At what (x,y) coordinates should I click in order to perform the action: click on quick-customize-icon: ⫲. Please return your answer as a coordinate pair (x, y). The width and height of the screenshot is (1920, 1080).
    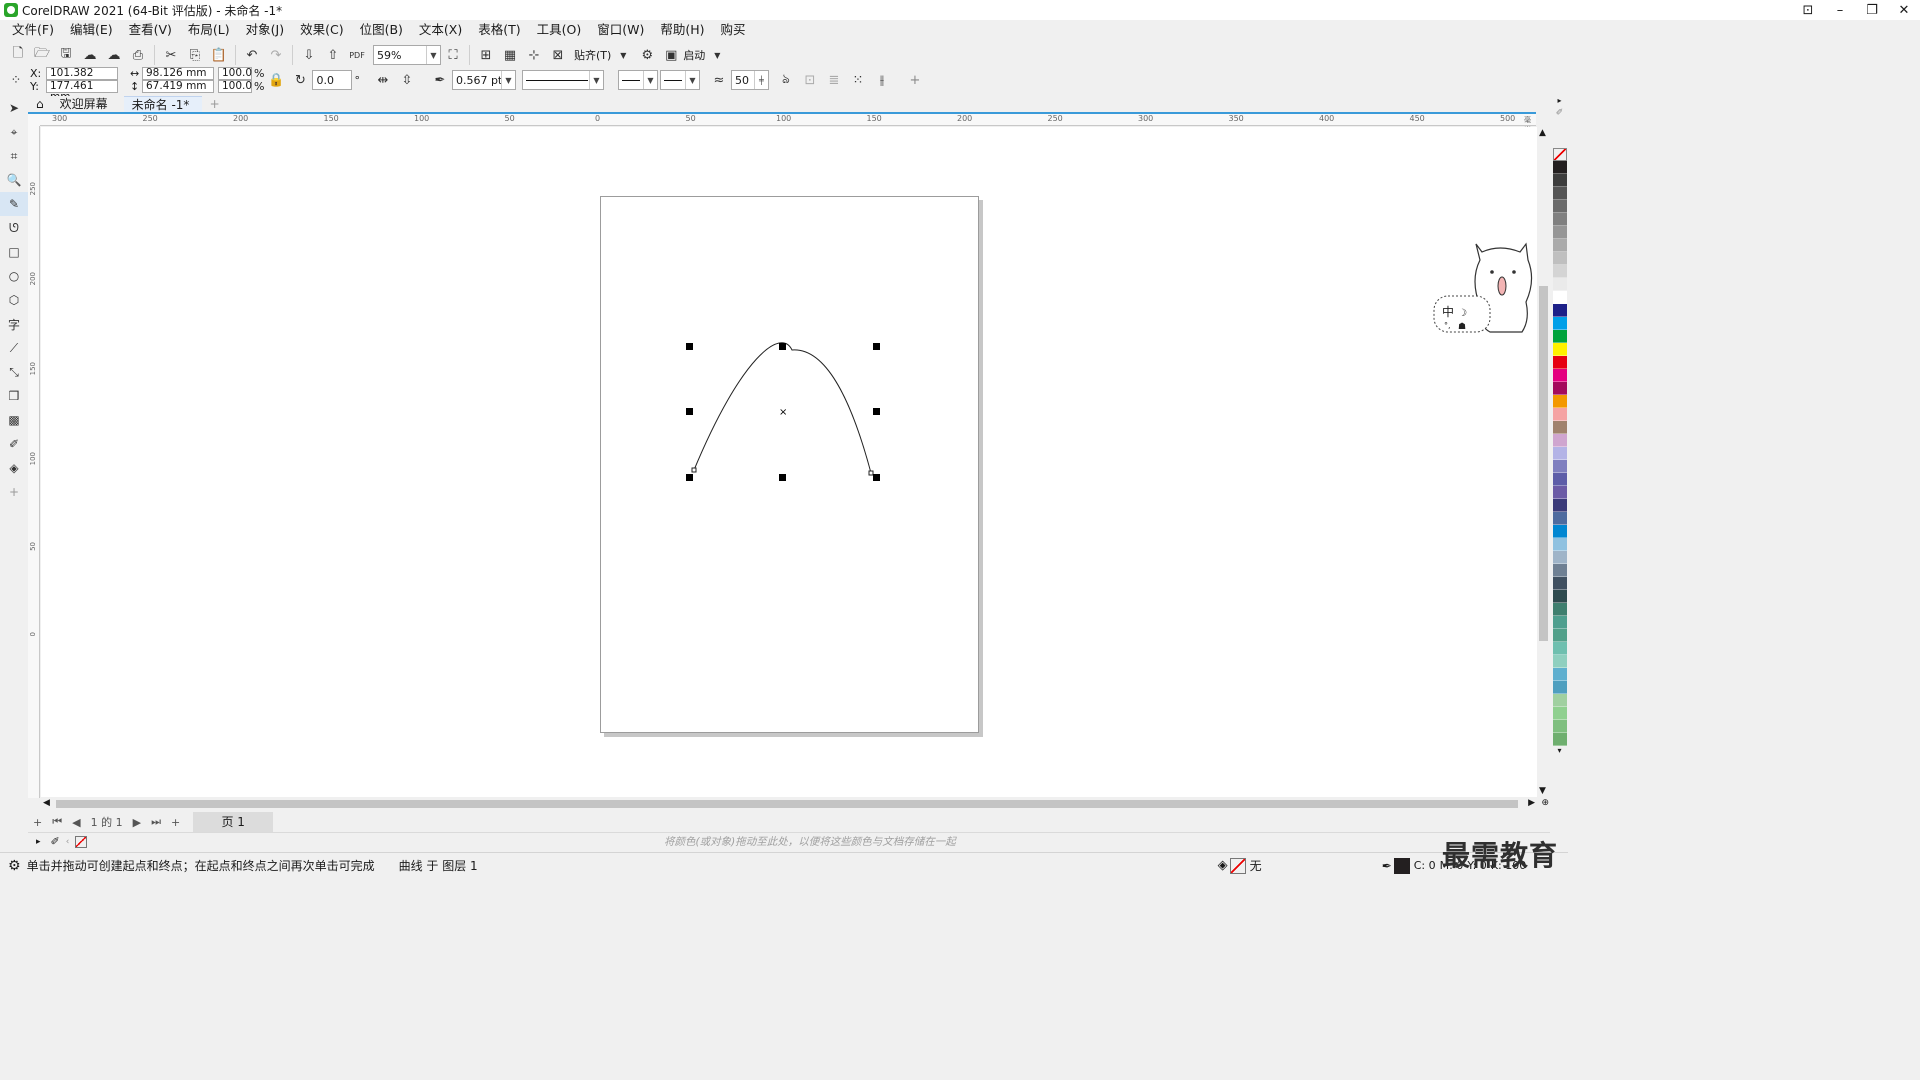
    Looking at the image, I should click on (882, 80).